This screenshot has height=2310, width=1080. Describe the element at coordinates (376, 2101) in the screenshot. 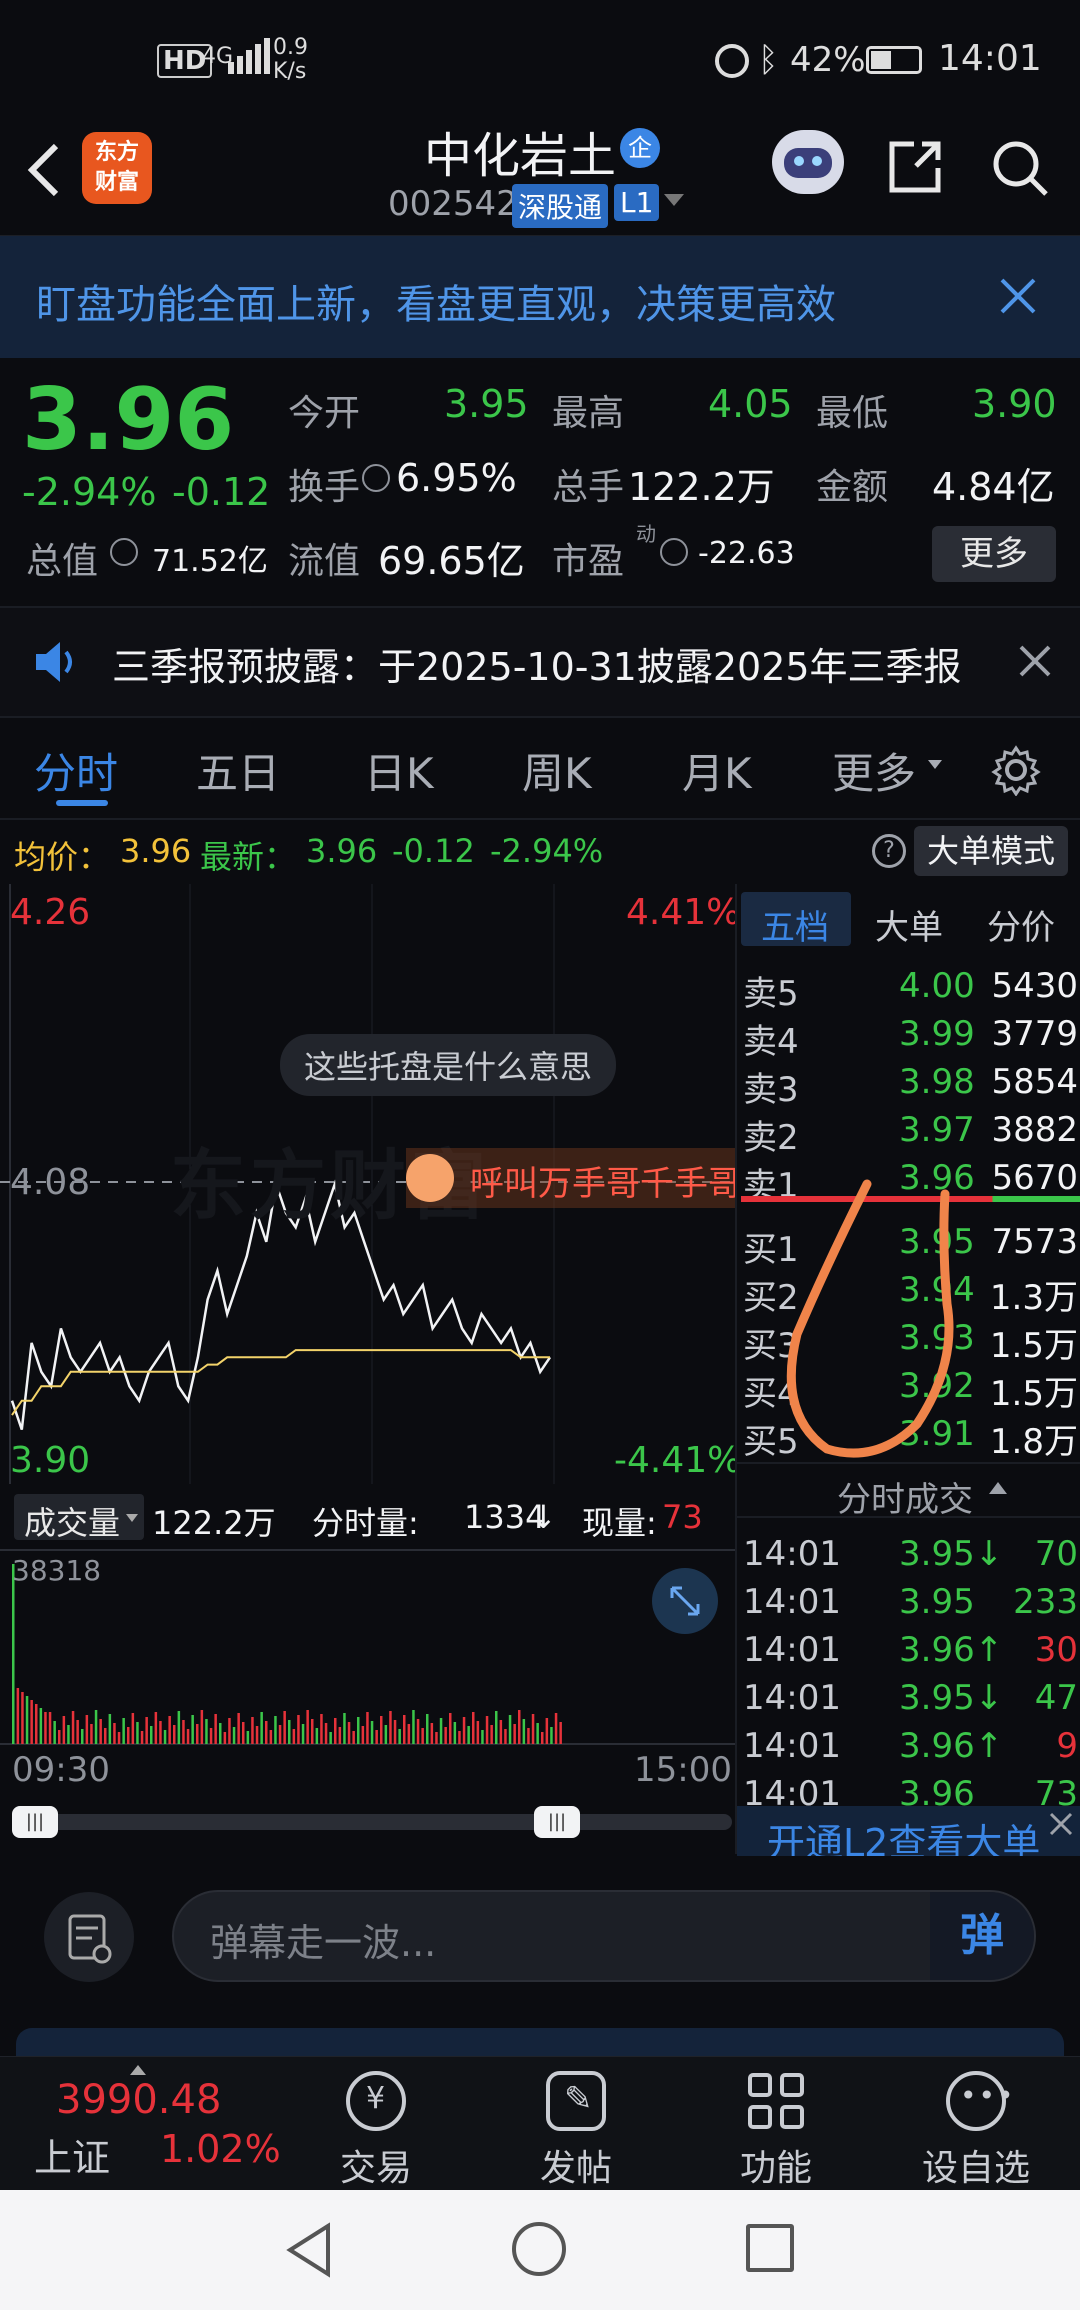

I see `yen-cycle-icon: ¥` at that location.